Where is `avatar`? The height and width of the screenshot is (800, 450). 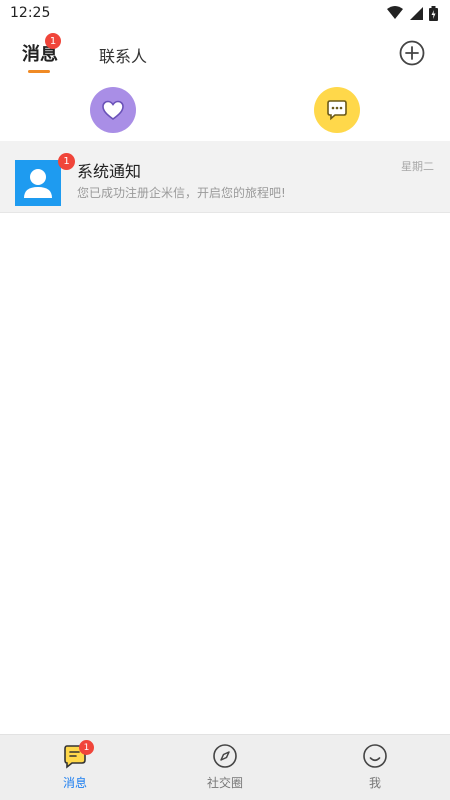
avatar is located at coordinates (38, 183).